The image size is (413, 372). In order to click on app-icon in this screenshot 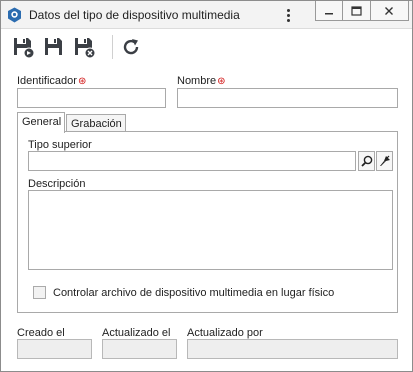, I will do `click(14, 15)`.